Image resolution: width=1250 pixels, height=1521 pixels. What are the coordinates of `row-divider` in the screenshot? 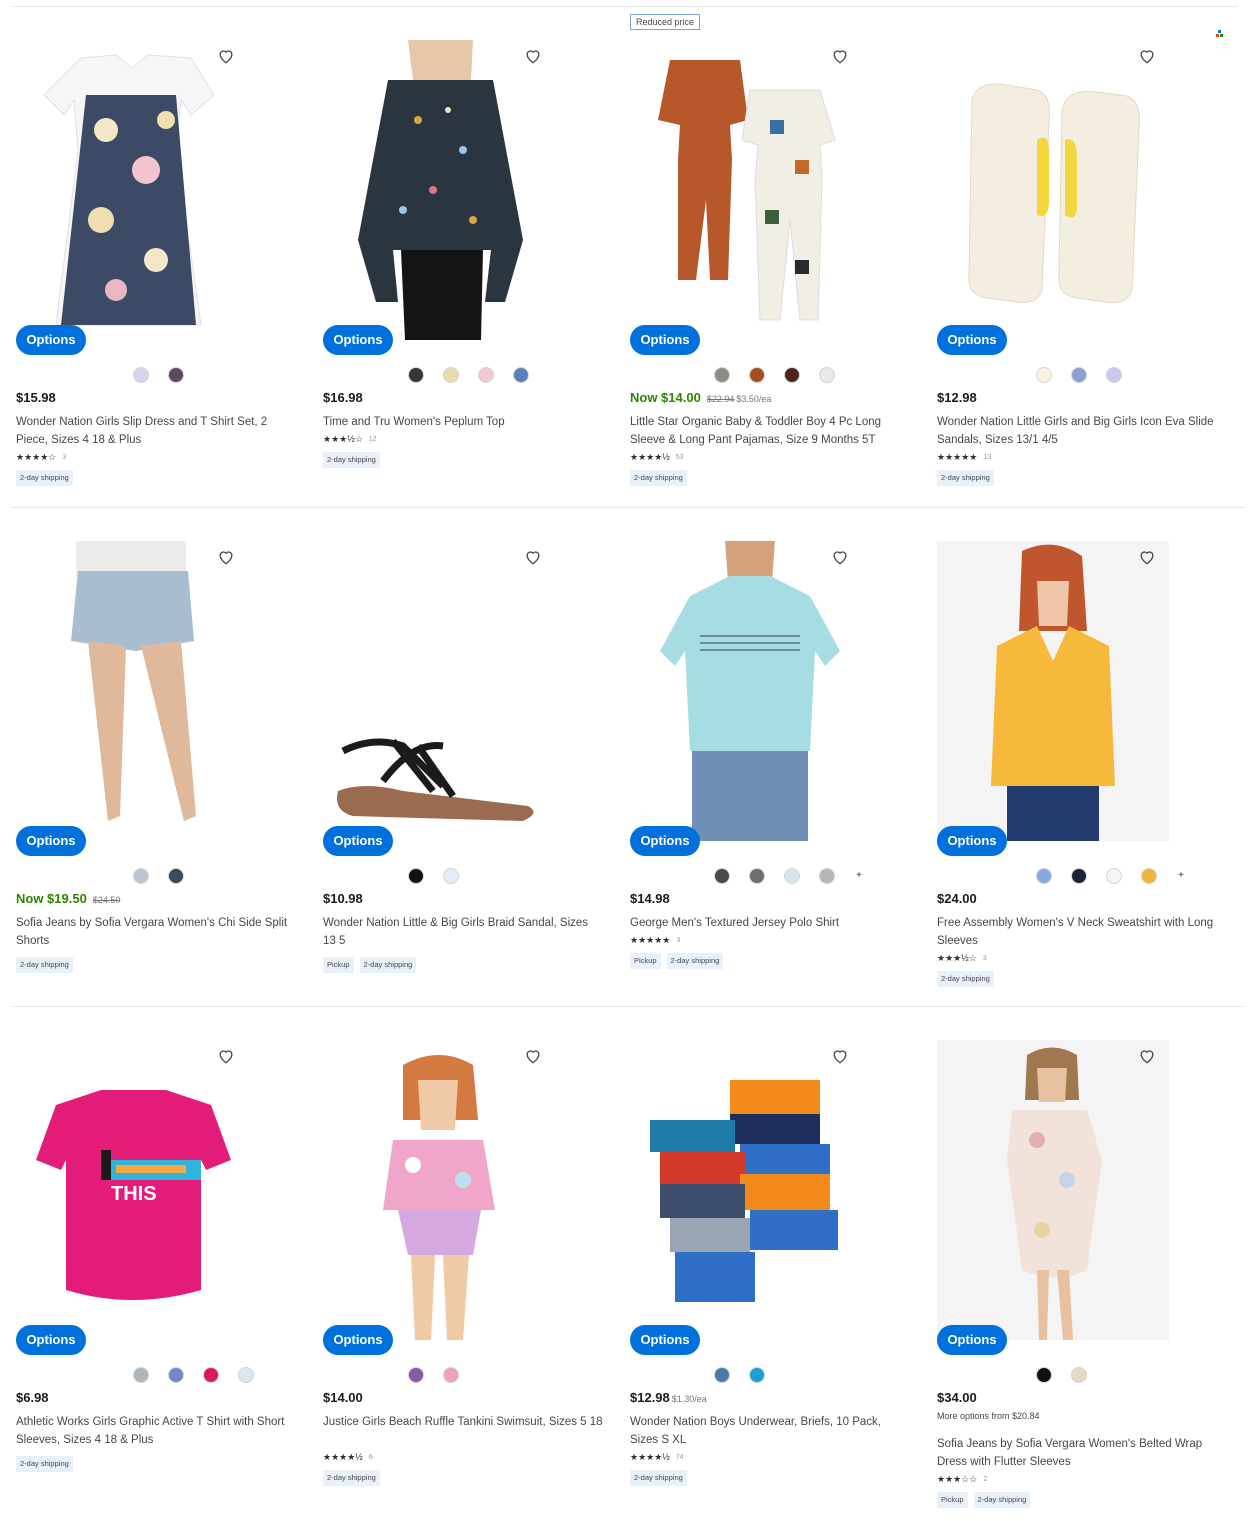 It's located at (628, 1006).